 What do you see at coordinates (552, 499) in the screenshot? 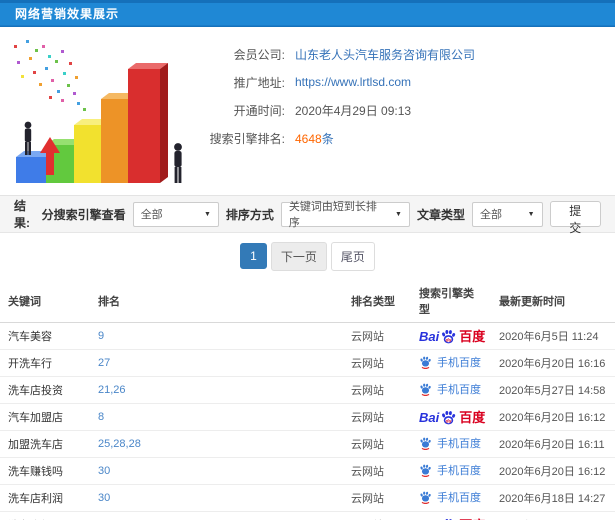
I see `update-time-cell: 2020年6月18日 14:27` at bounding box center [552, 499].